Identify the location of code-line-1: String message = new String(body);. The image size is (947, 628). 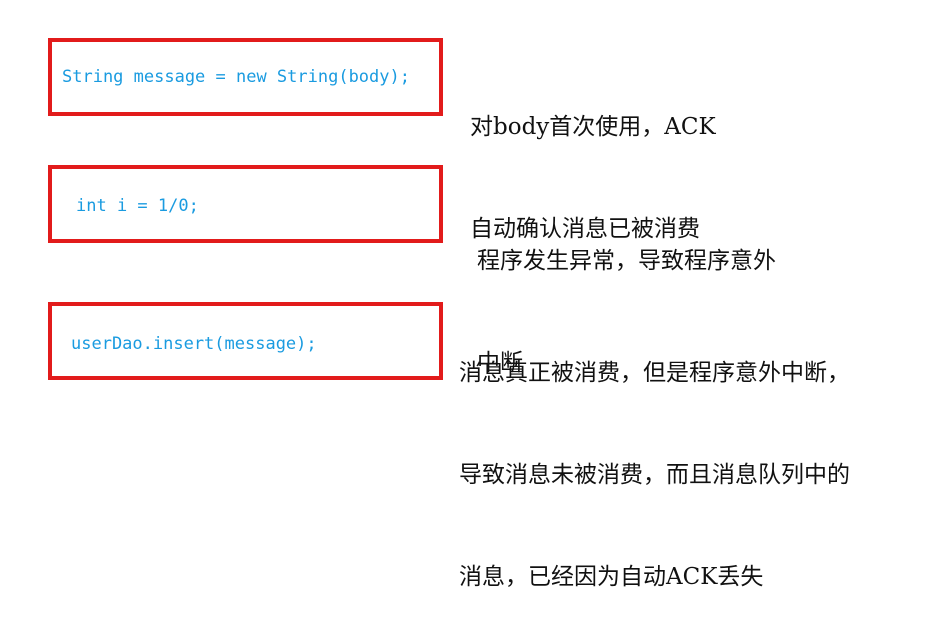
(236, 77).